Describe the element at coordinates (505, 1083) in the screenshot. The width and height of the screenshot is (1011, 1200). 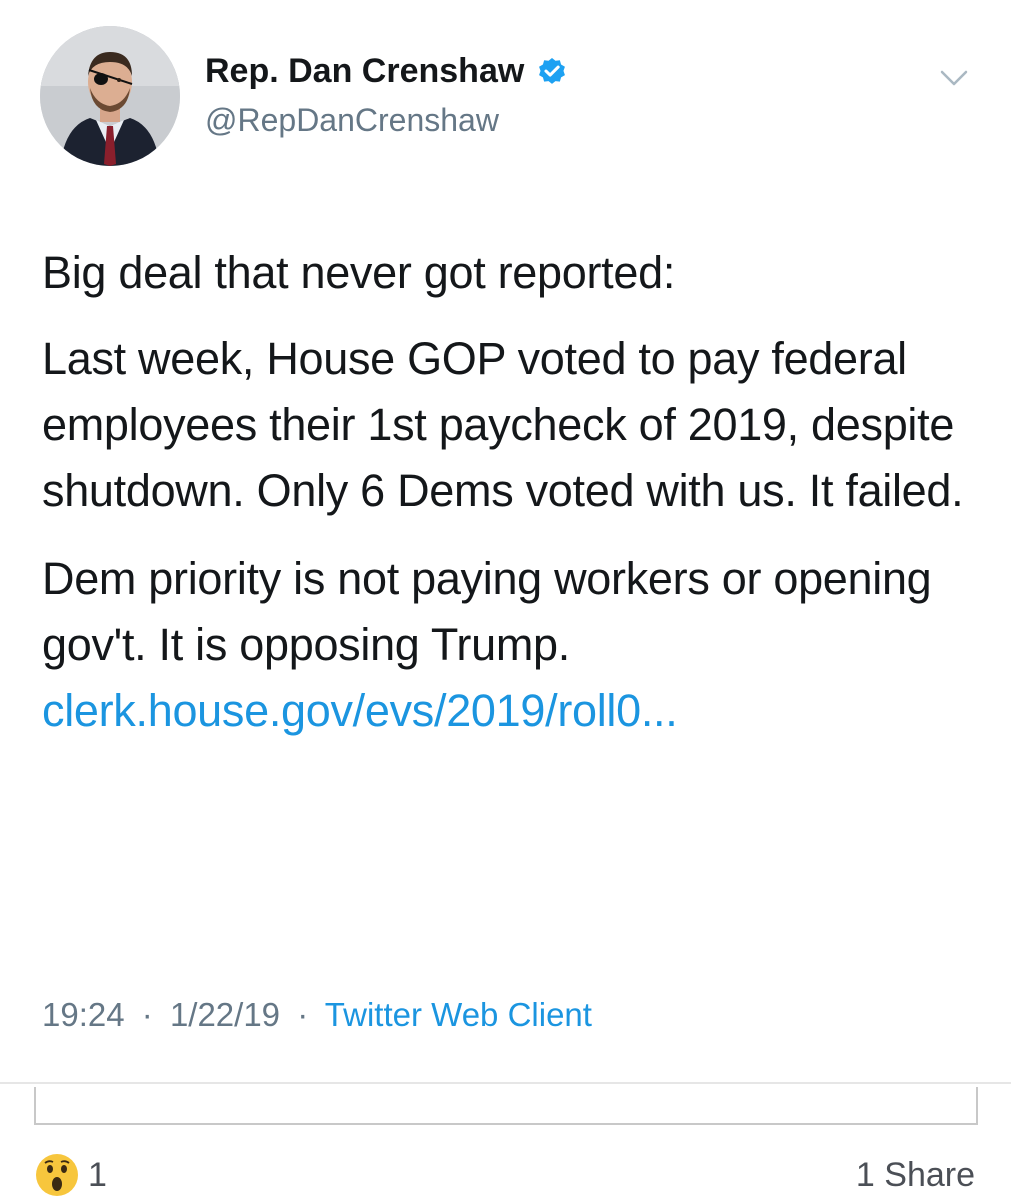
I see `divider` at that location.